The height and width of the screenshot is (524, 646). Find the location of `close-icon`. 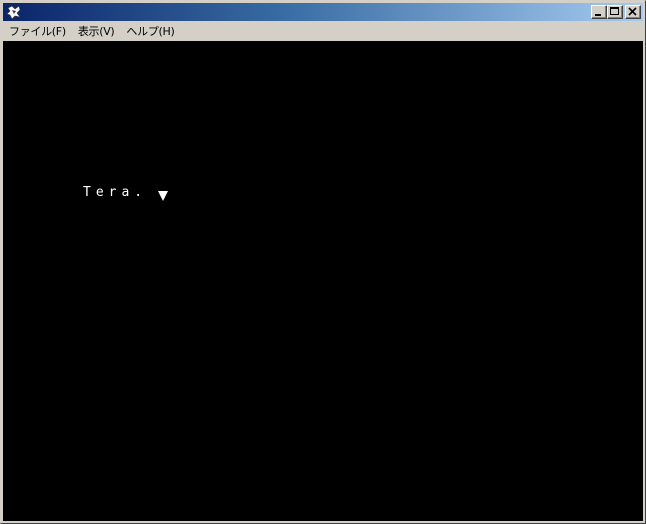

close-icon is located at coordinates (632, 11).